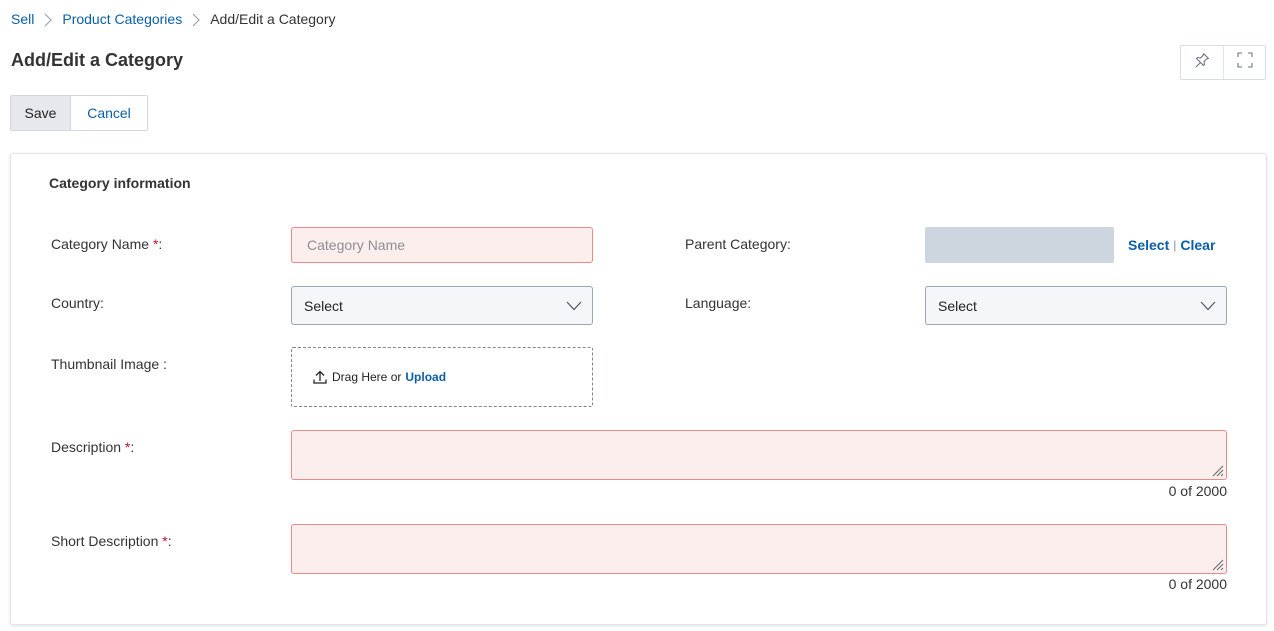 The image size is (1274, 631). What do you see at coordinates (107, 244) in the screenshot?
I see `category-name-label: Category Name *:` at bounding box center [107, 244].